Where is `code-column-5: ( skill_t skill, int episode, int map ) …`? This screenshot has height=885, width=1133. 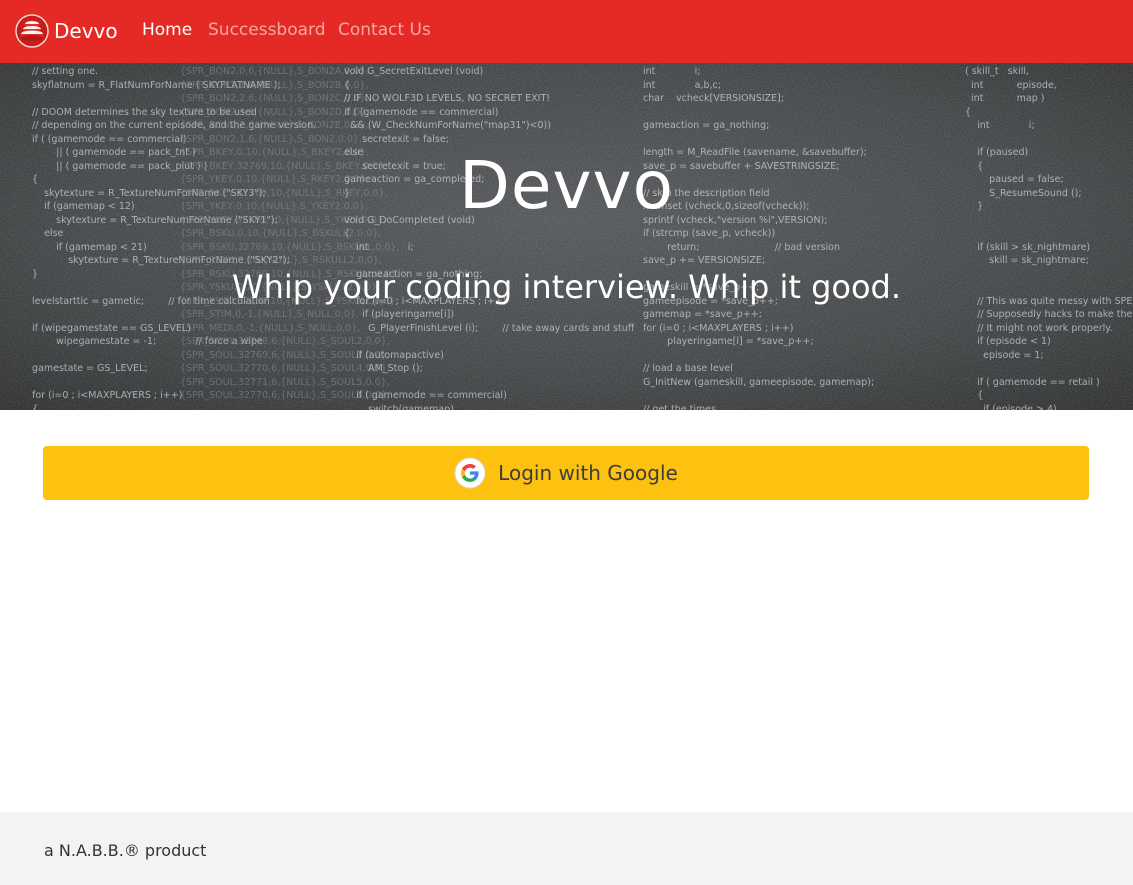 code-column-5: ( skill_t skill, int episode, int map ) … is located at coordinates (1049, 238).